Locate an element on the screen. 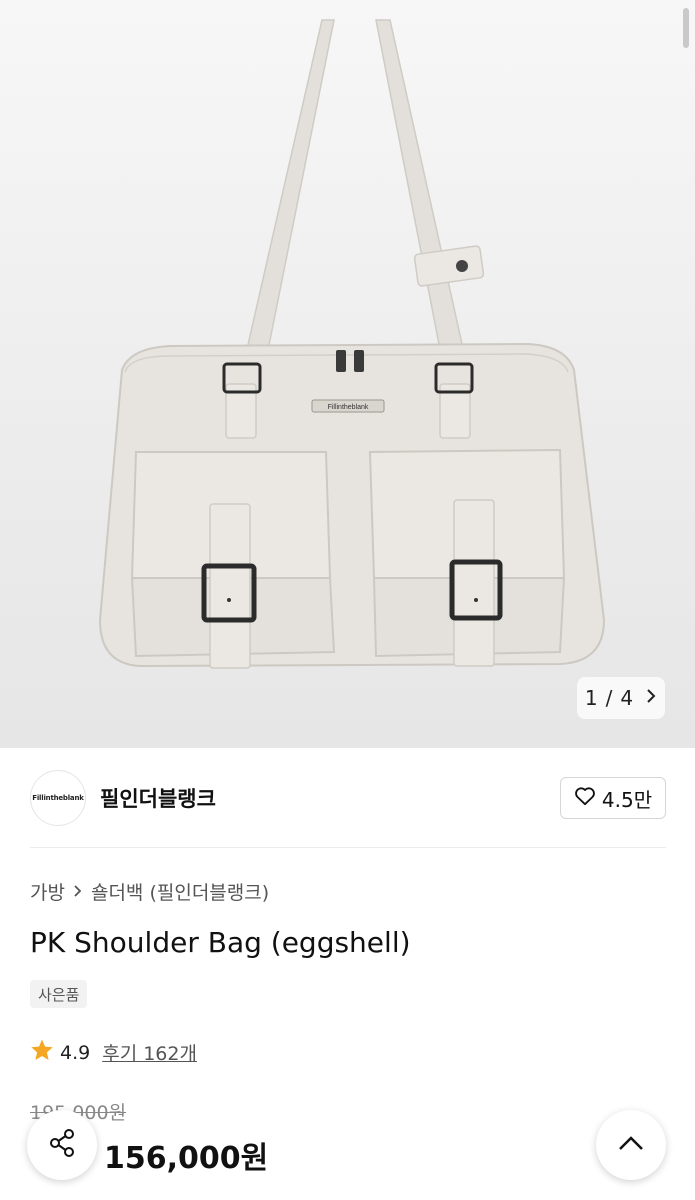 Image resolution: width=695 pixels, height=1200 pixels. breadcrumb-root: 가방 is located at coordinates (47, 891).